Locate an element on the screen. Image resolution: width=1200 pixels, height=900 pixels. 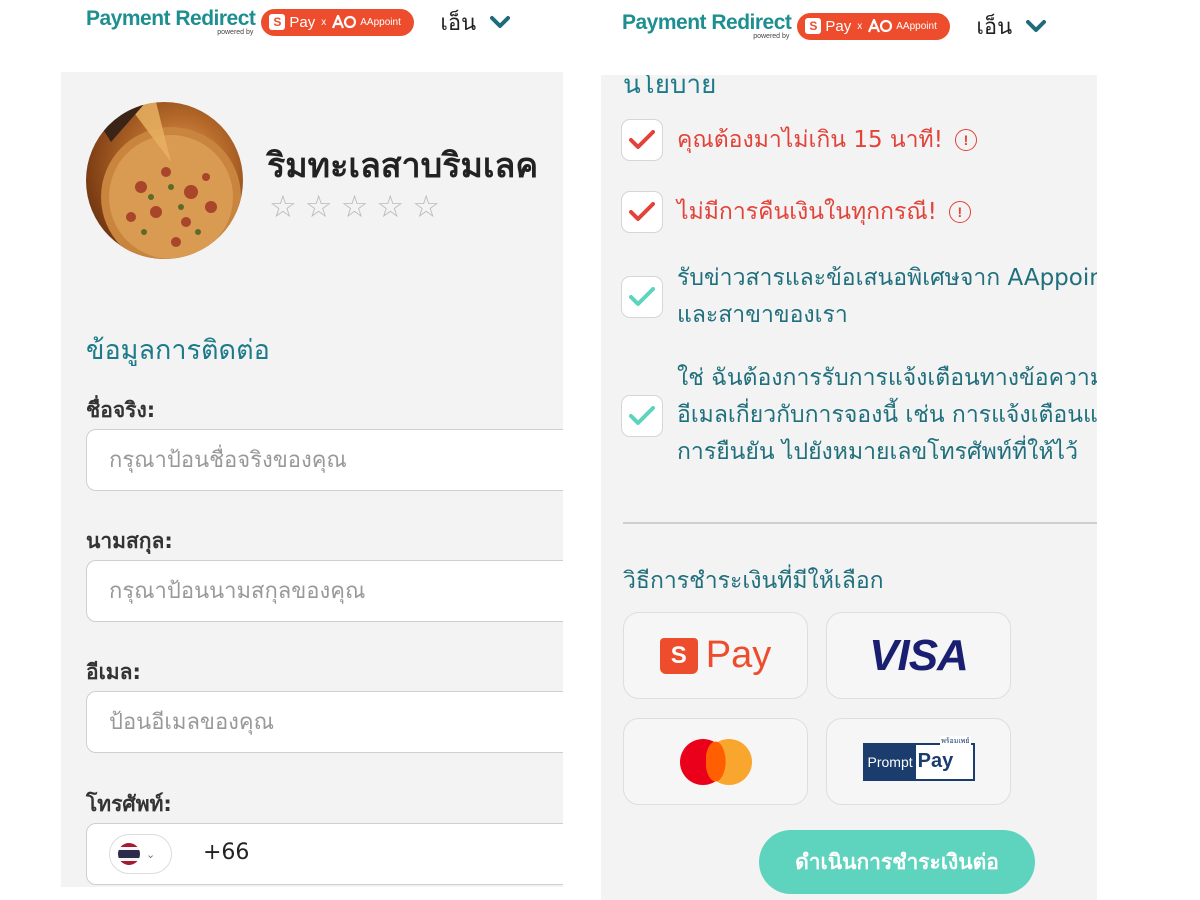
first-name-label: ชื่อจริง: is located at coordinates (121, 410).